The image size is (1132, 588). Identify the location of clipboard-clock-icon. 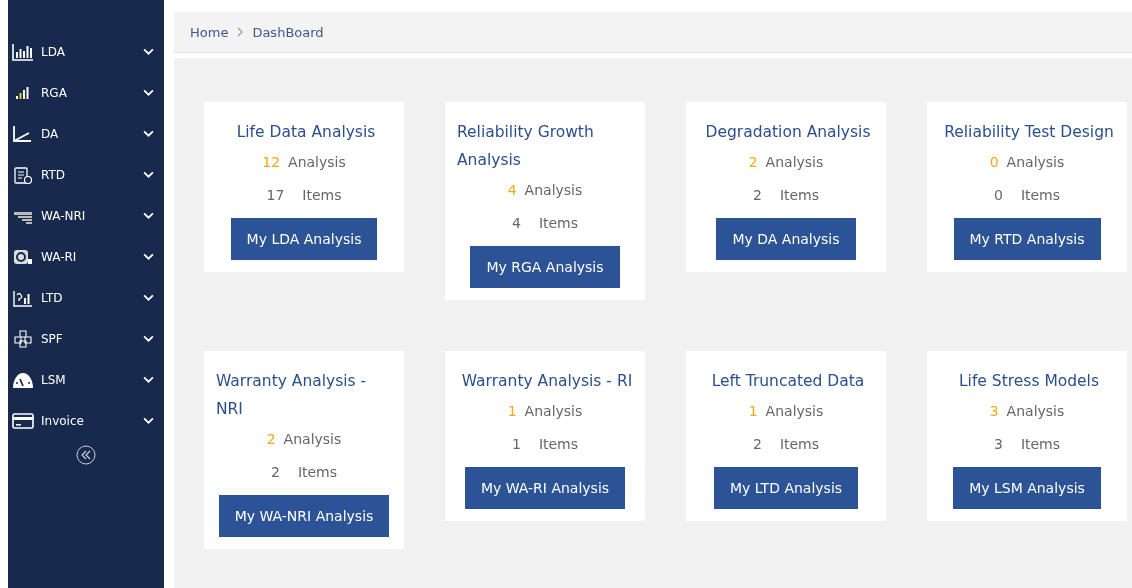
(23, 174).